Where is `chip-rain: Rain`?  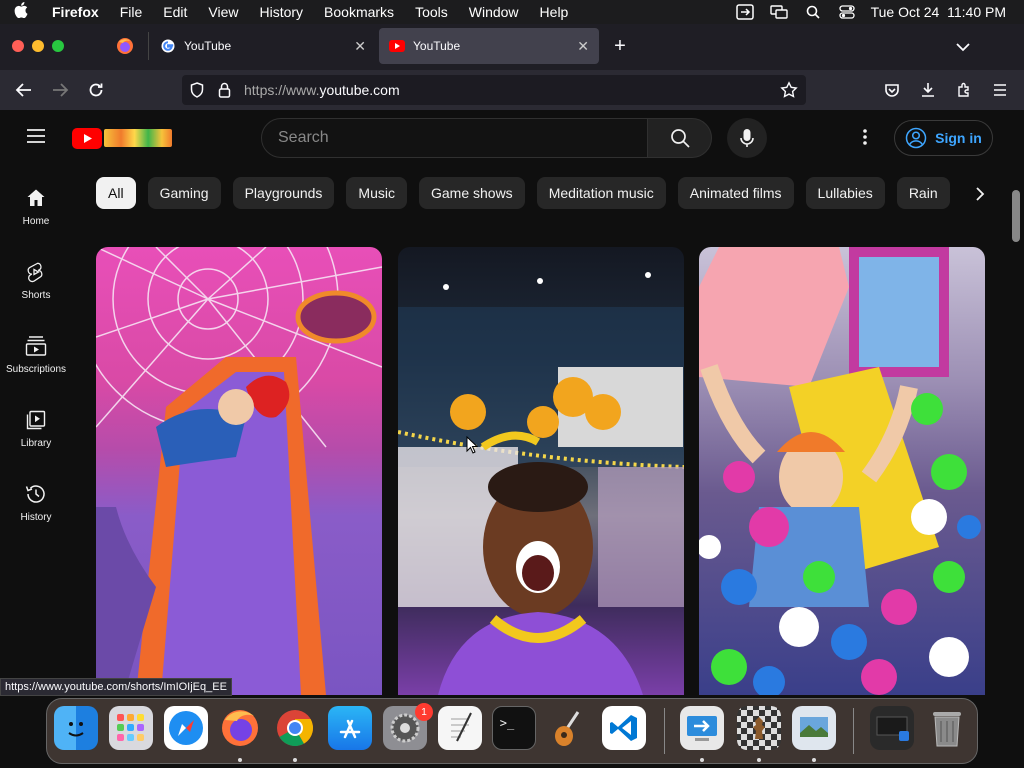
chip-rain: Rain is located at coordinates (923, 193).